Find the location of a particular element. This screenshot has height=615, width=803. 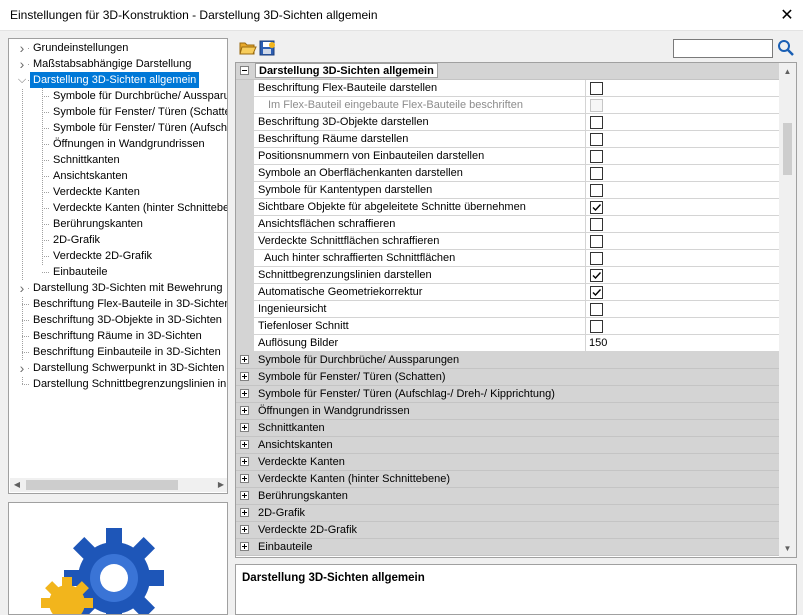

grid-vertical-scrollbar: ▲ ▼ is located at coordinates (787, 310).